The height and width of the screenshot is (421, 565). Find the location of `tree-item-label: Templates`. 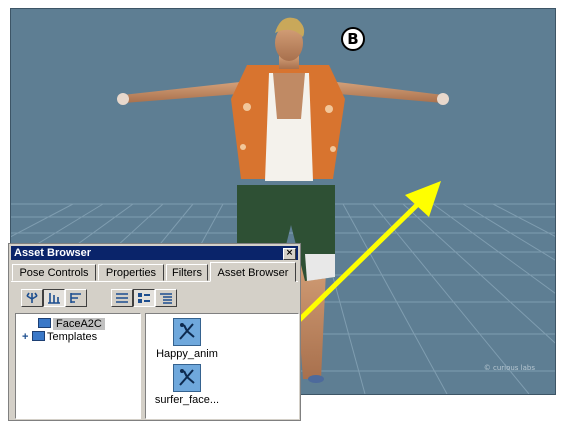

tree-item-label: Templates is located at coordinates (72, 337).